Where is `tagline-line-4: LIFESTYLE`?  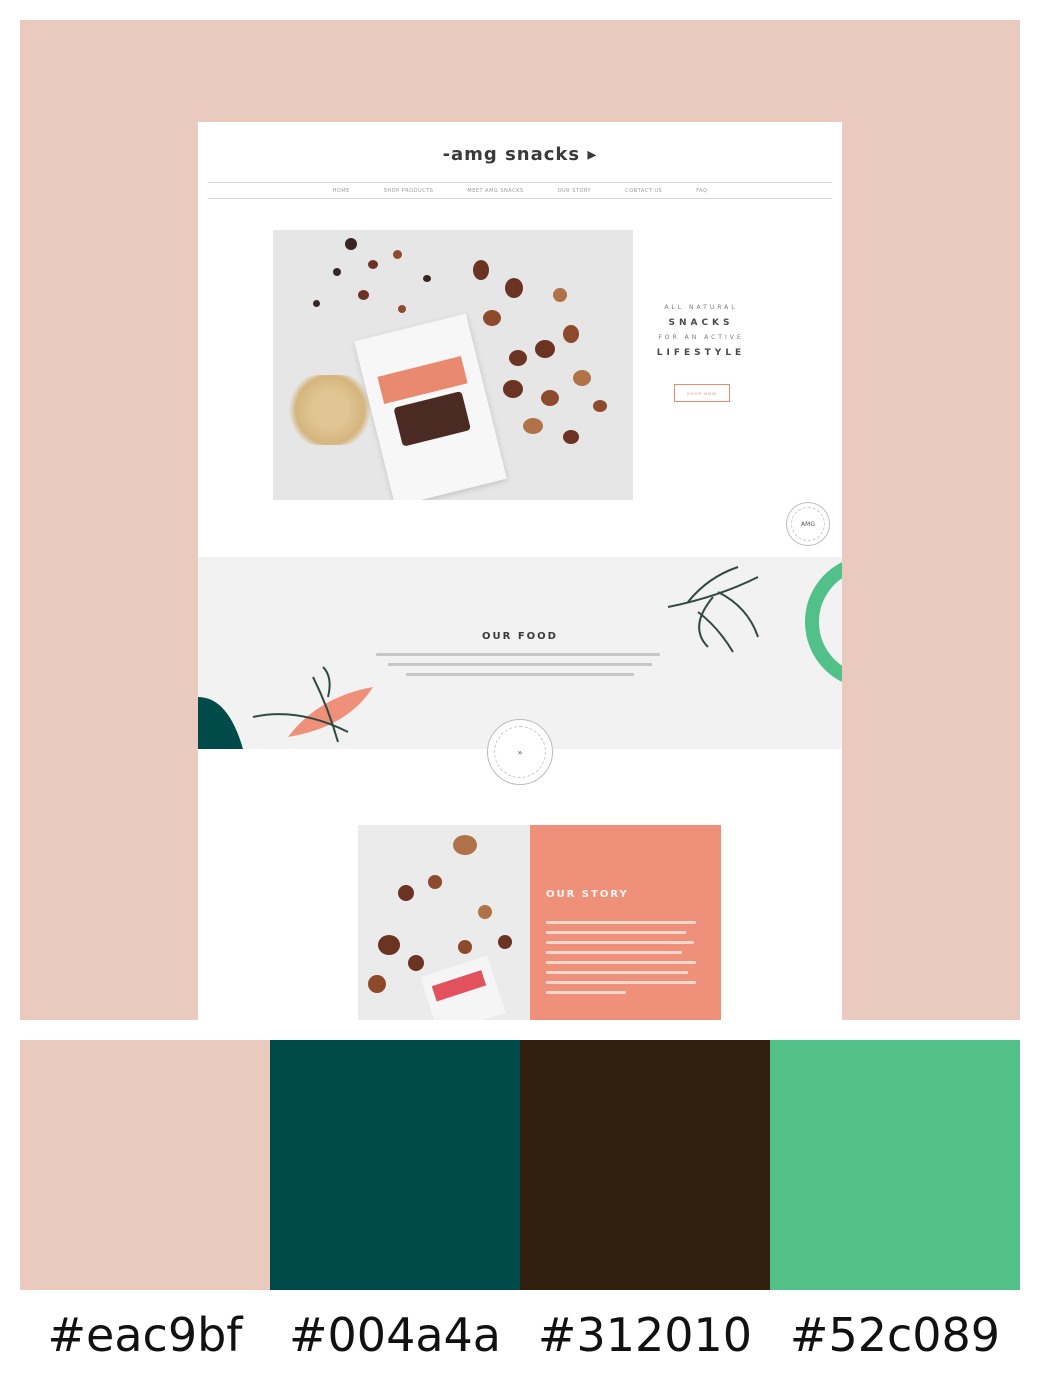 tagline-line-4: LIFESTYLE is located at coordinates (701, 353).